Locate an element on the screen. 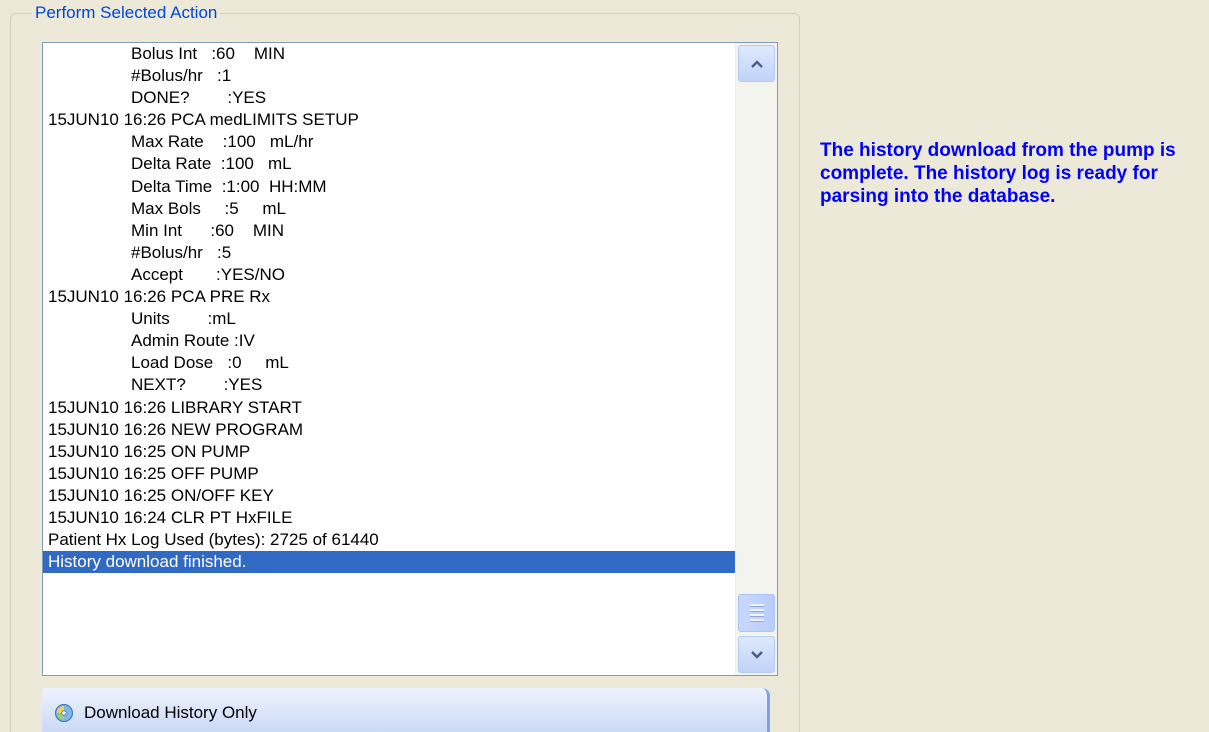  vertical-scrollbar is located at coordinates (756, 359).